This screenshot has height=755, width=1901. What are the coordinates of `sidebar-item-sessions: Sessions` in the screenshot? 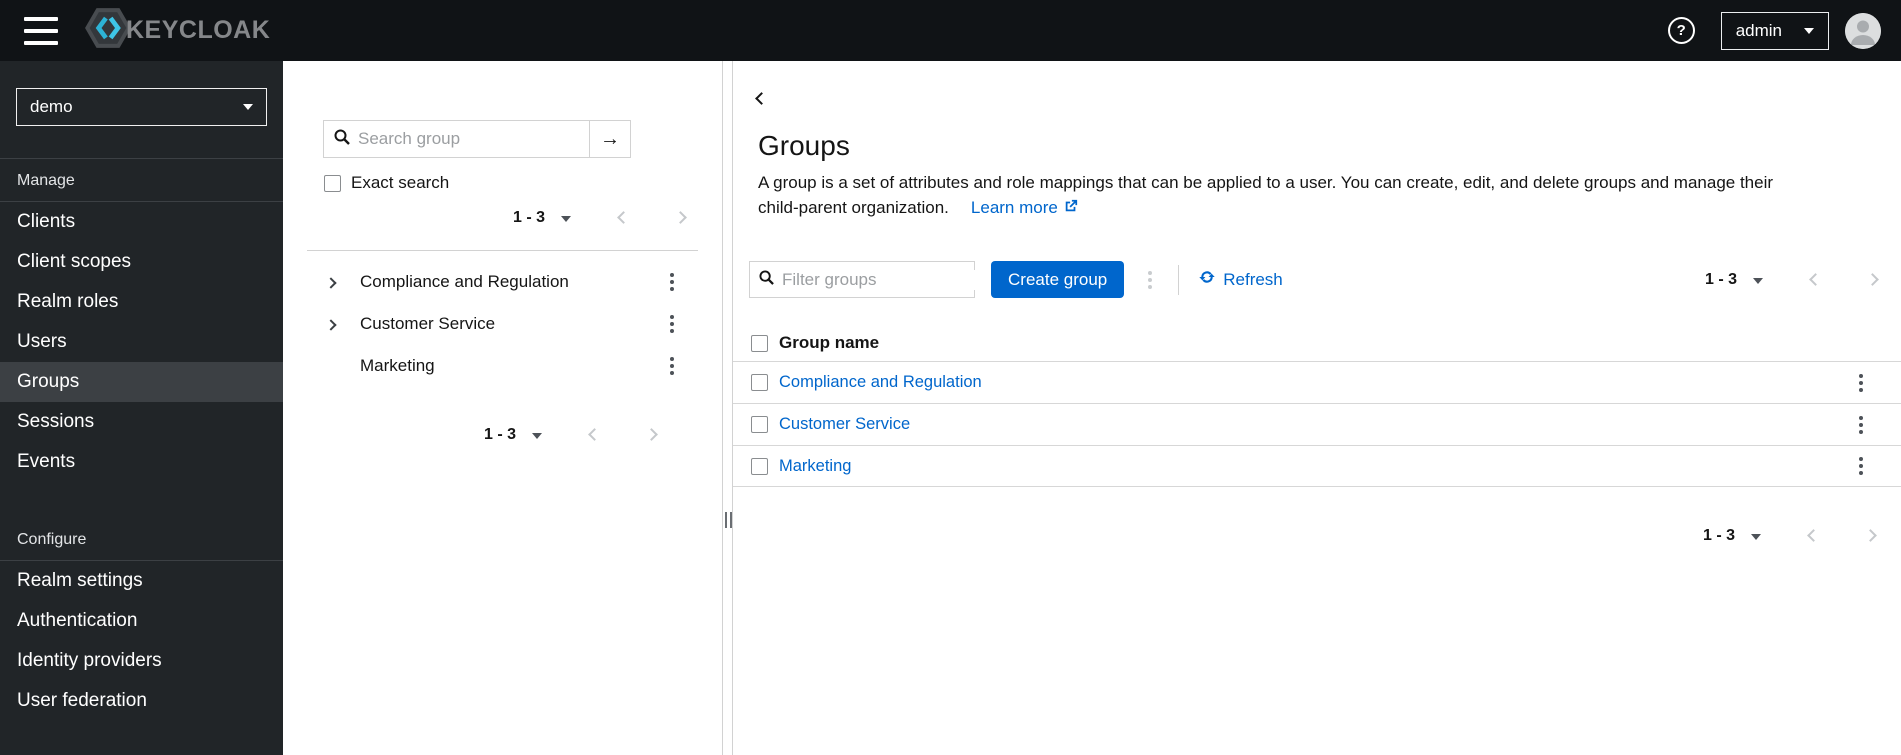 It's located at (141, 422).